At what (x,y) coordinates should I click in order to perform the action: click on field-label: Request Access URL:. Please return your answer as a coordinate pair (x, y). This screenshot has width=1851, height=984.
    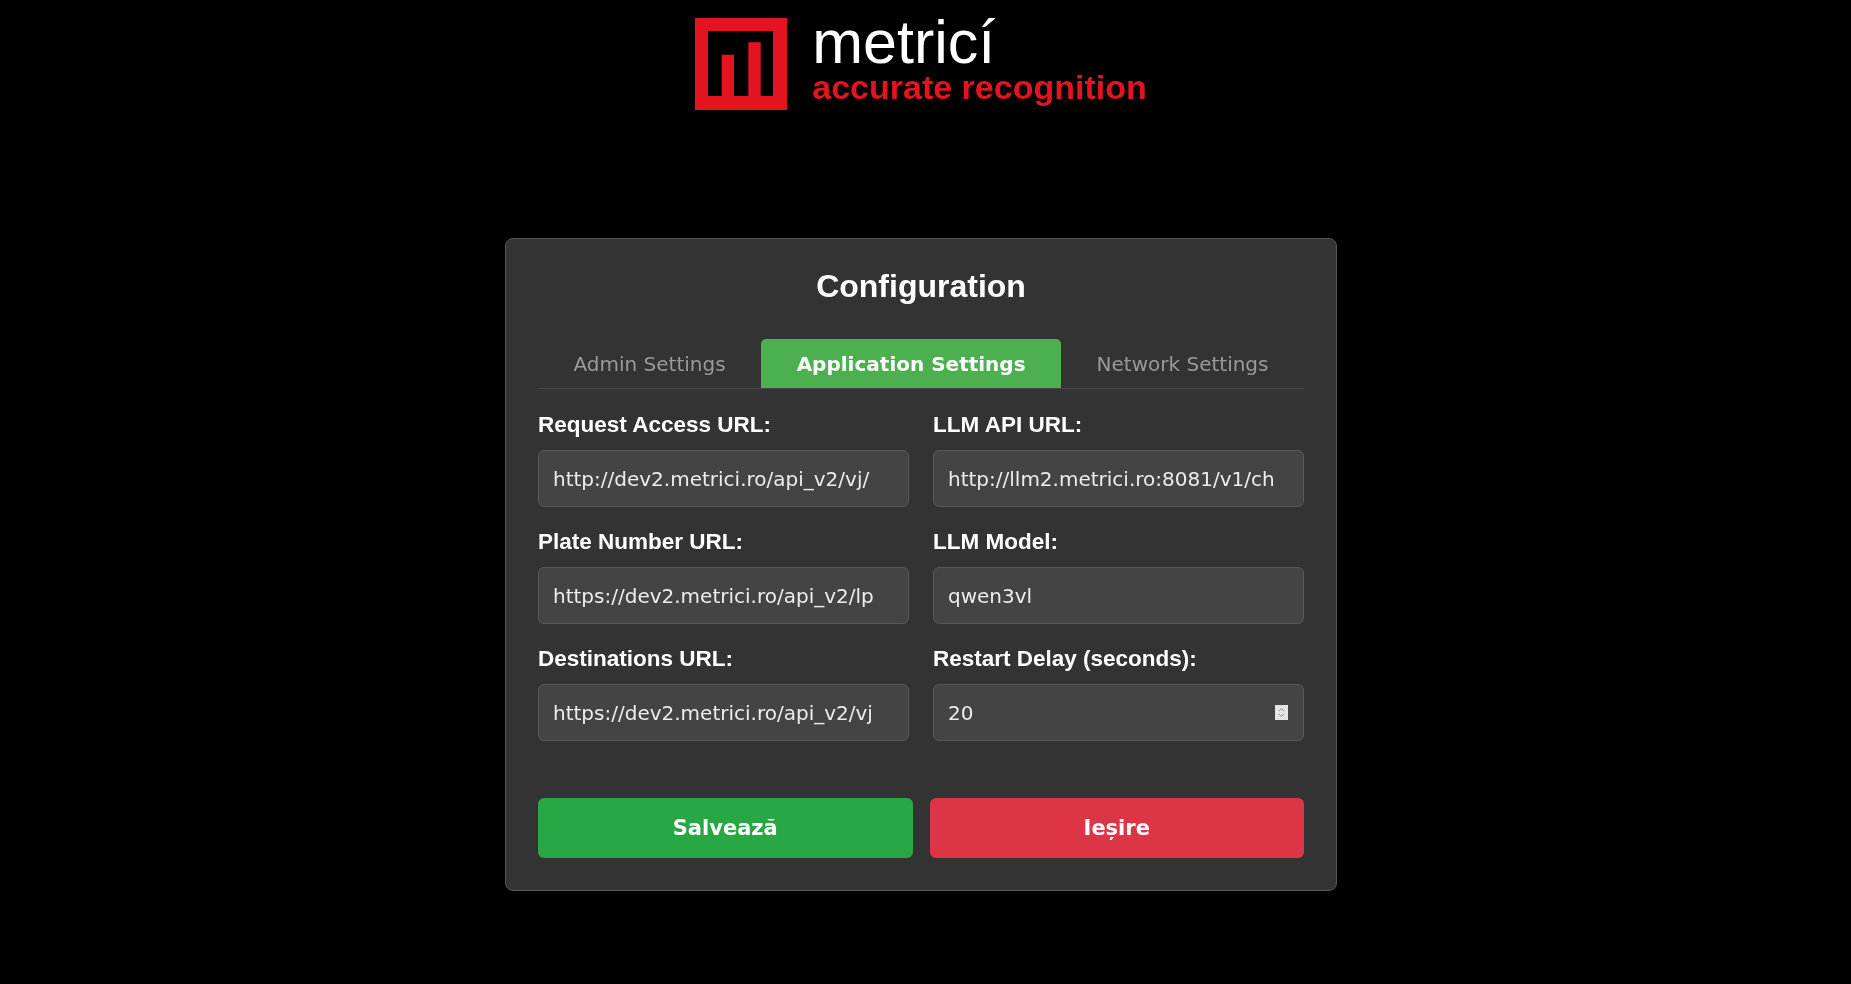
    Looking at the image, I should click on (654, 425).